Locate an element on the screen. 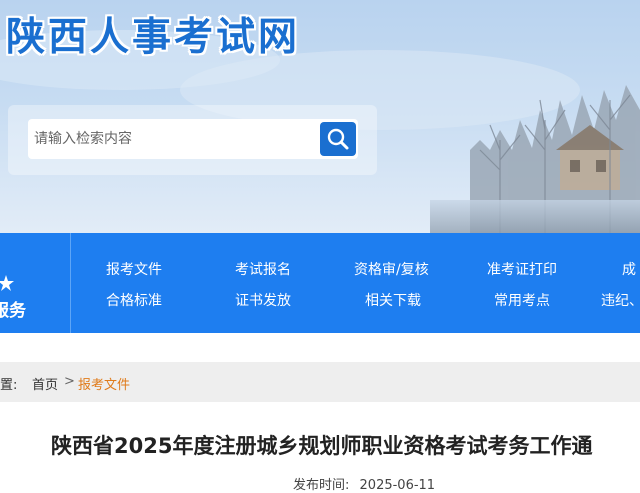 The width and height of the screenshot is (640, 493). nav-item-exam-registration: 考试报名 is located at coordinates (263, 269).